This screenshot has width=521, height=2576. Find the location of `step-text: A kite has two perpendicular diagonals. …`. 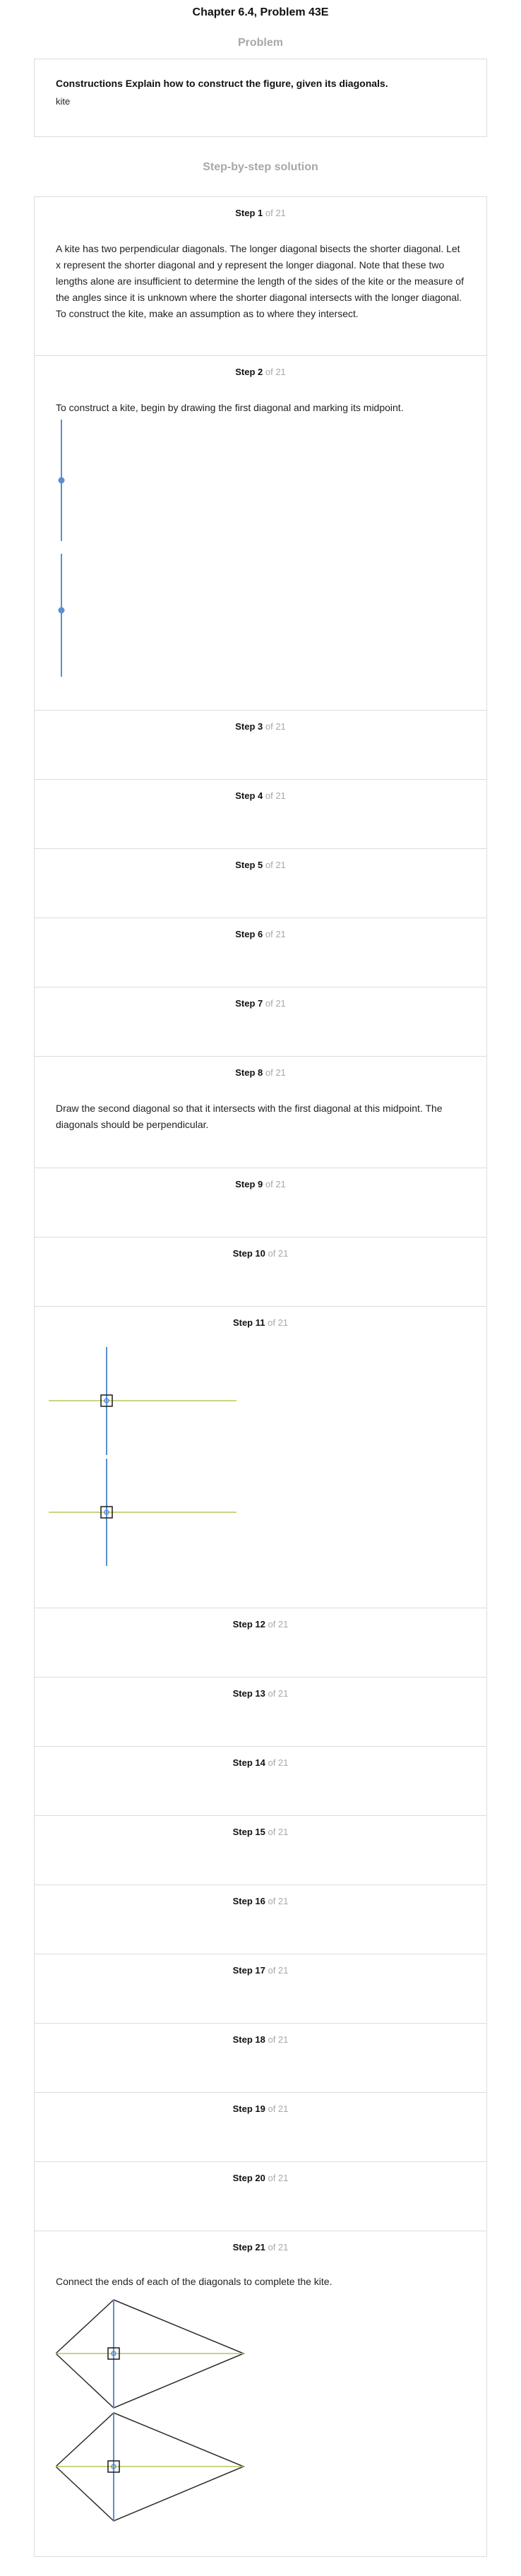

step-text: A kite has two perpendicular diagonals. … is located at coordinates (260, 281).